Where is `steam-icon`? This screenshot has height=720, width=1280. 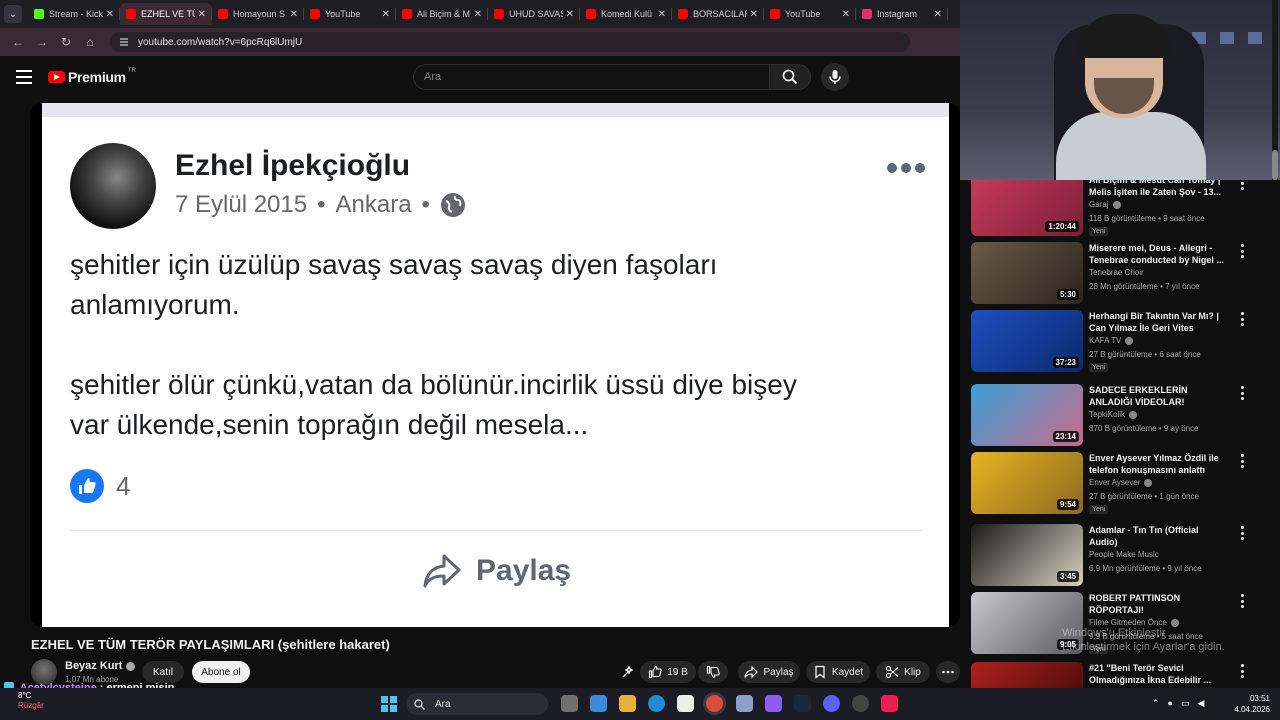
steam-icon is located at coordinates (802, 703).